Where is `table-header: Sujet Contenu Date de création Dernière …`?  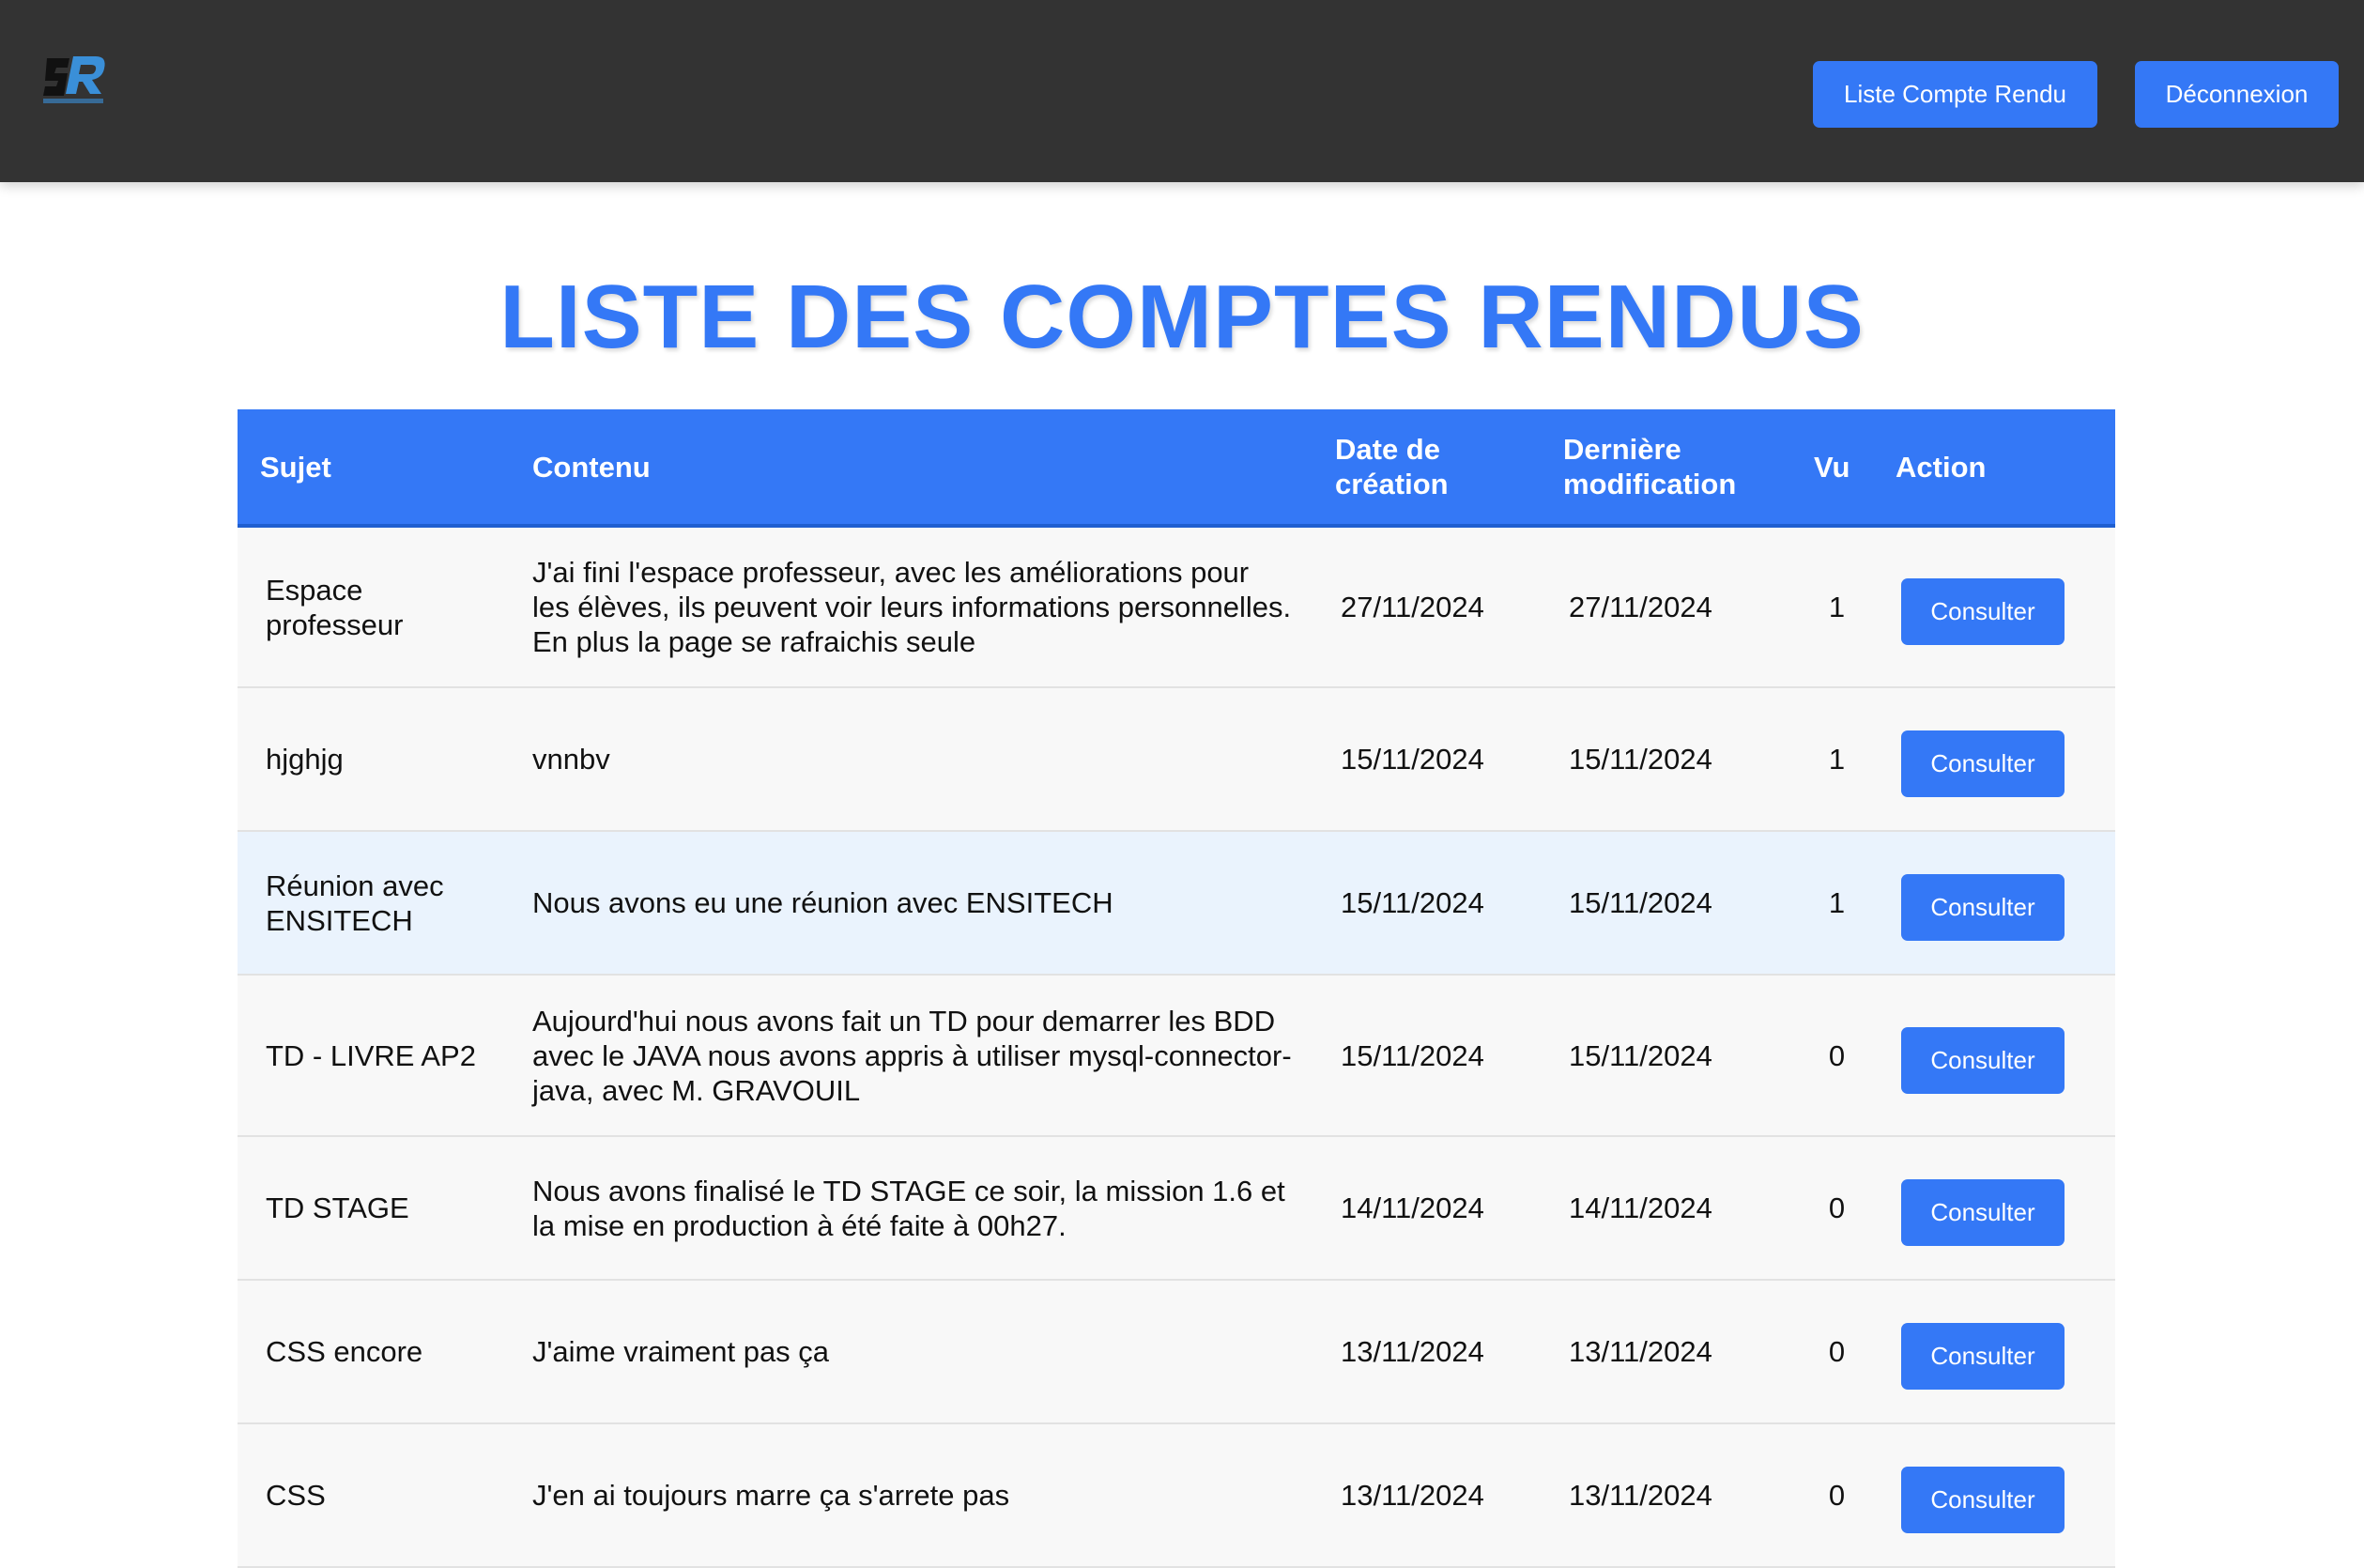
table-header: Sujet Contenu Date de création Dernière … is located at coordinates (1176, 468).